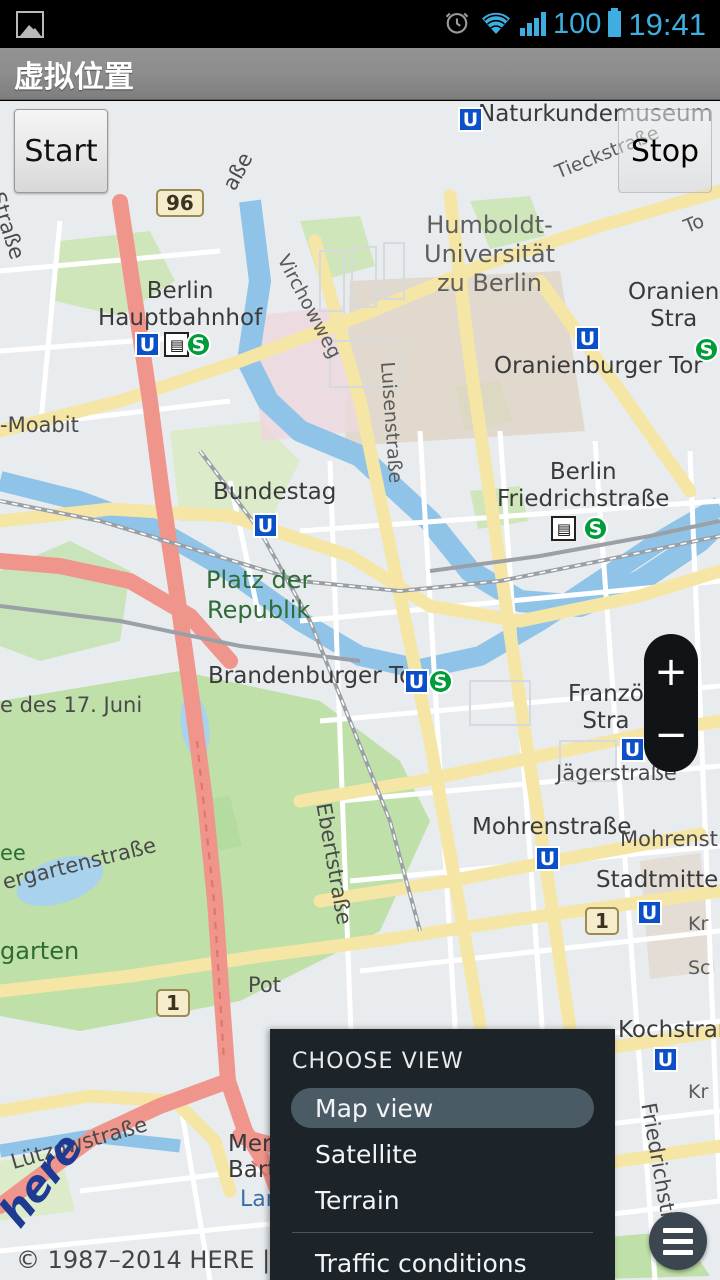 Image resolution: width=720 pixels, height=1280 pixels. I want to click on battery-icon, so click(615, 22).